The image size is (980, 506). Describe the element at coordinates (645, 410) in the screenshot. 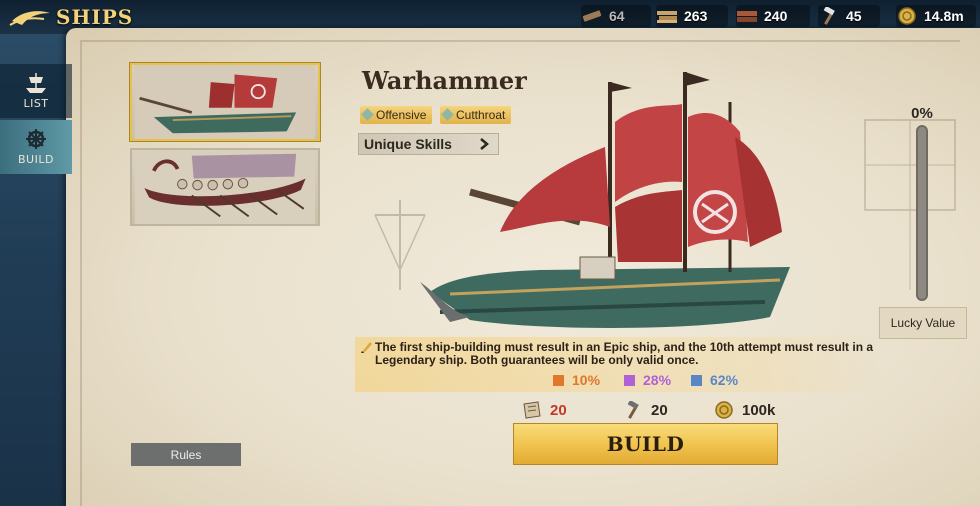

I see `cost-hammer: 20` at that location.